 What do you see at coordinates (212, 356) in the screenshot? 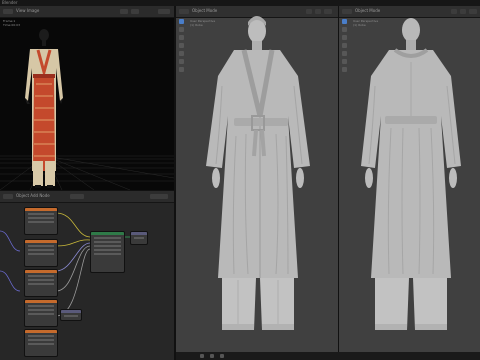
I see `mouse-middle-icon` at bounding box center [212, 356].